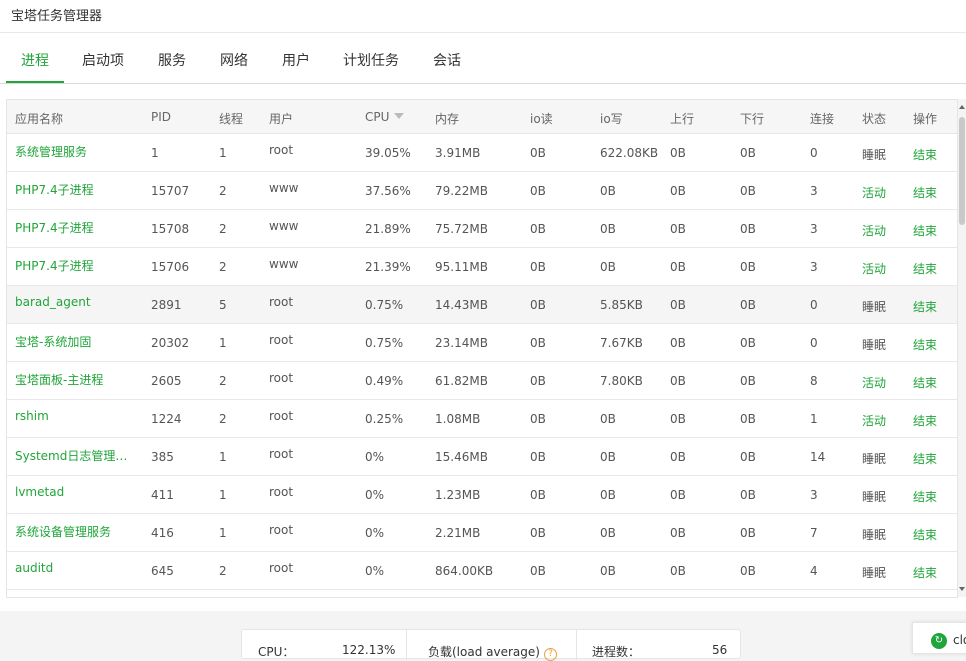 The width and height of the screenshot is (966, 661). I want to click on tab-bar: 进程 启动项 服务 网络 用户 计划任务 会话, so click(483, 58).